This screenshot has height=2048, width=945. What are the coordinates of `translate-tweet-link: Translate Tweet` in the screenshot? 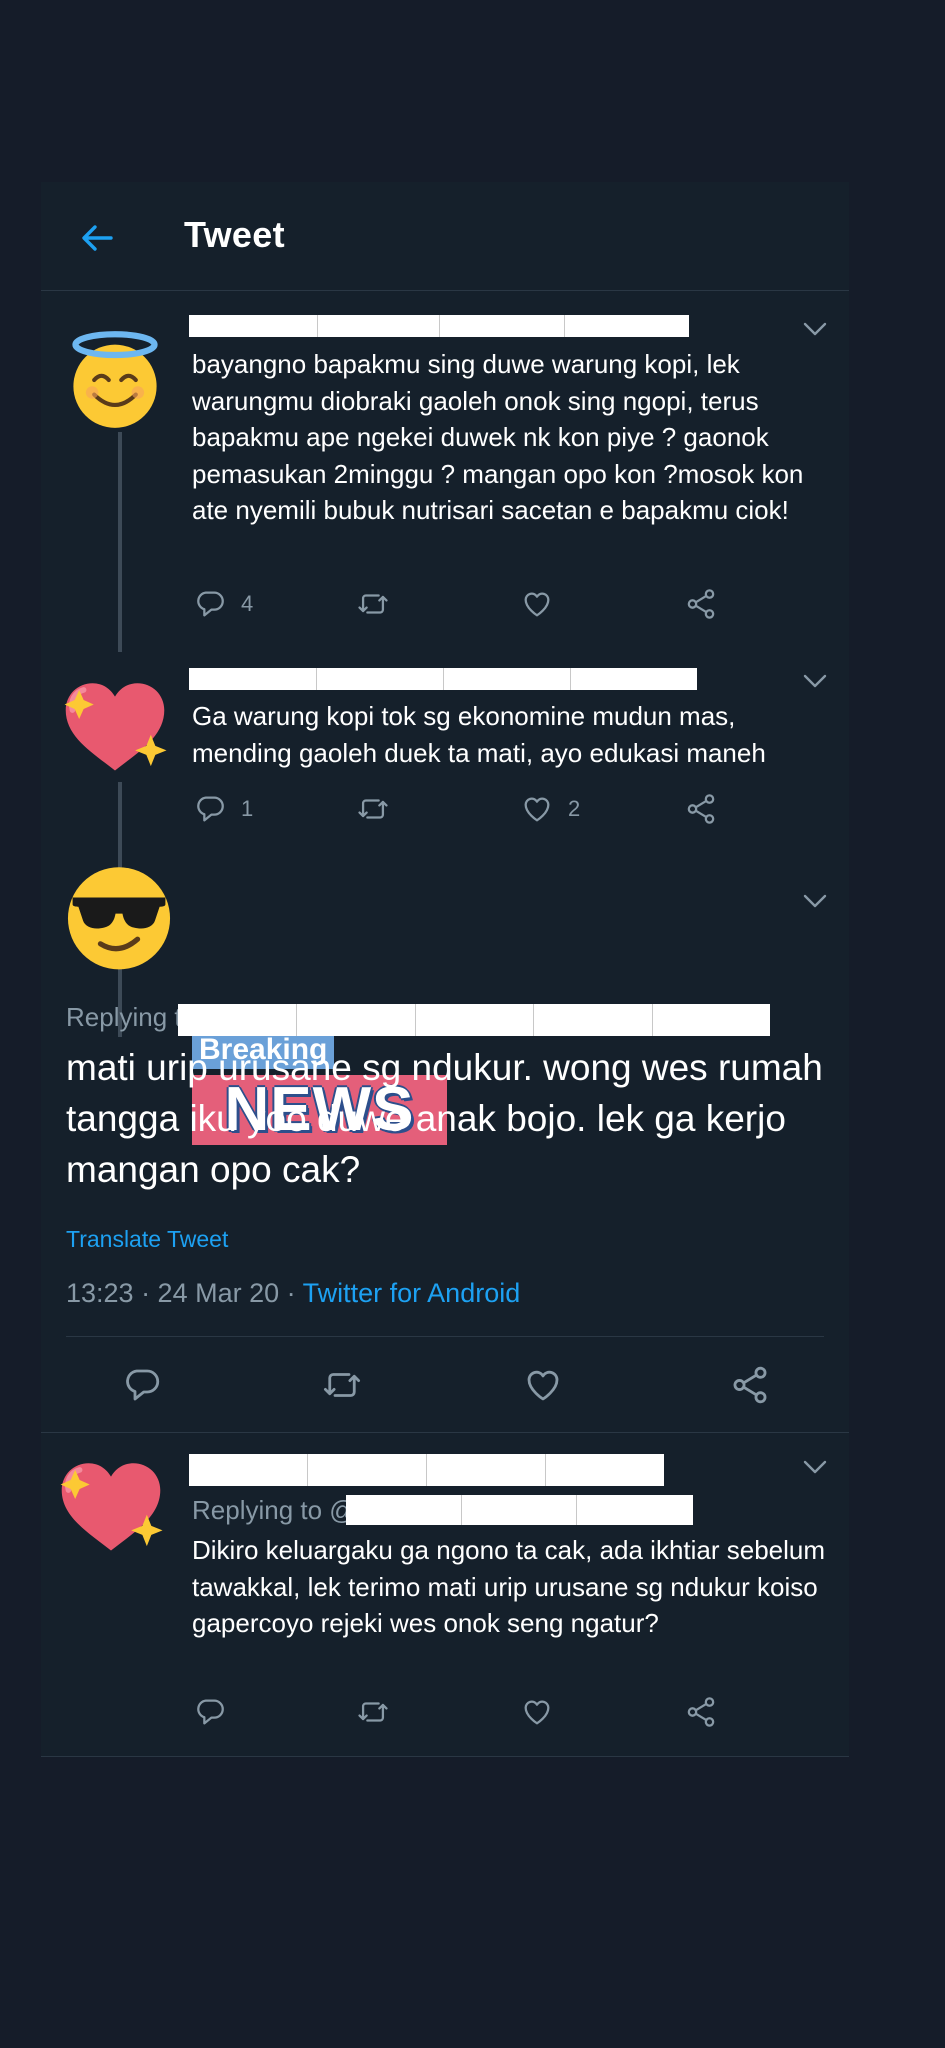 It's located at (147, 1239).